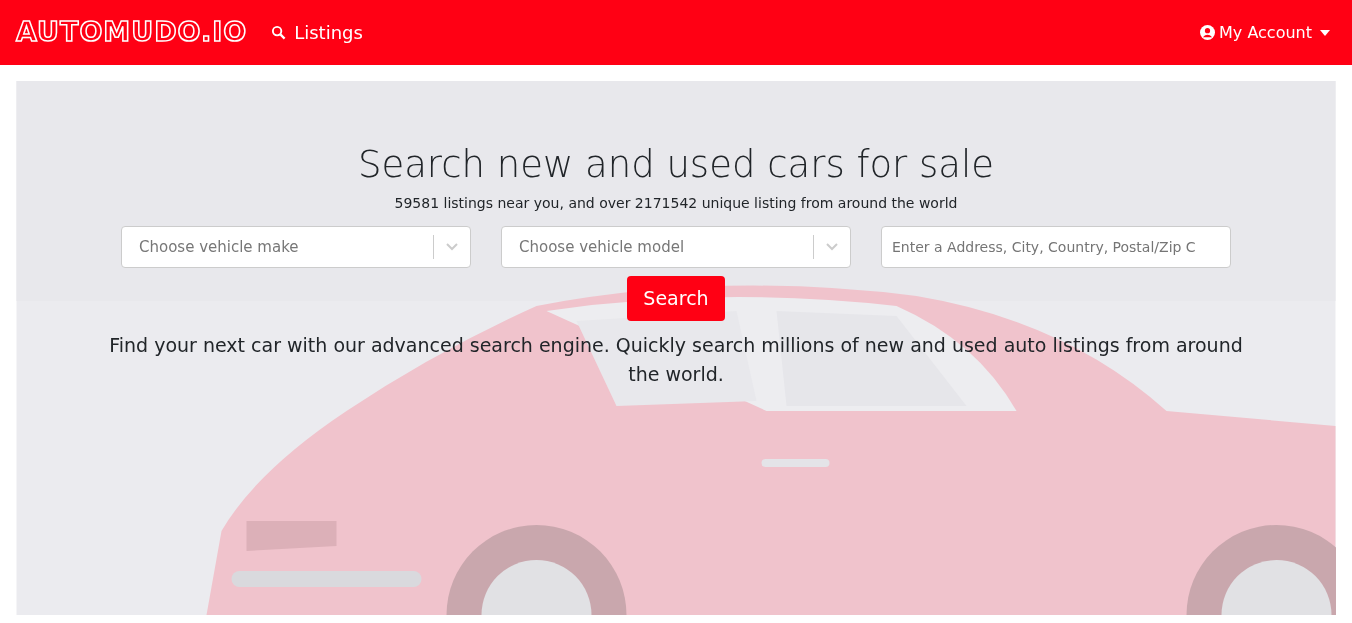  What do you see at coordinates (676, 165) in the screenshot?
I see `hero-title: Search new and used cars for sale` at bounding box center [676, 165].